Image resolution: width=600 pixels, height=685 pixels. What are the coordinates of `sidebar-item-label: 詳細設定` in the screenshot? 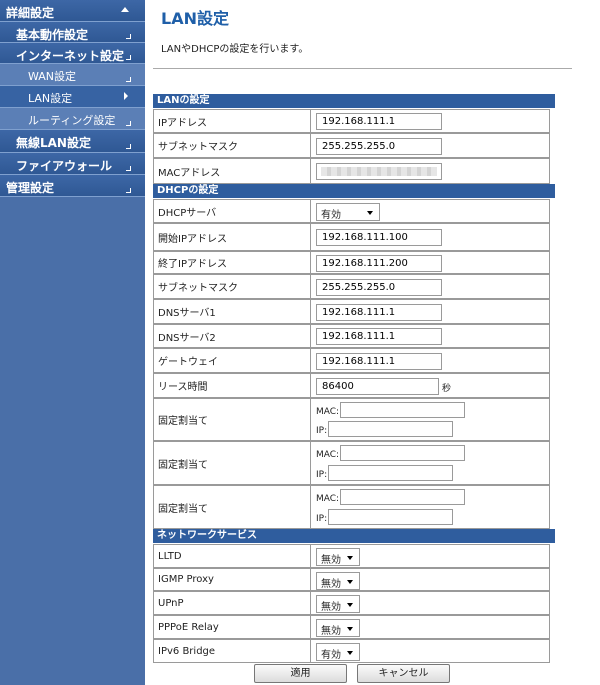 It's located at (30, 13).